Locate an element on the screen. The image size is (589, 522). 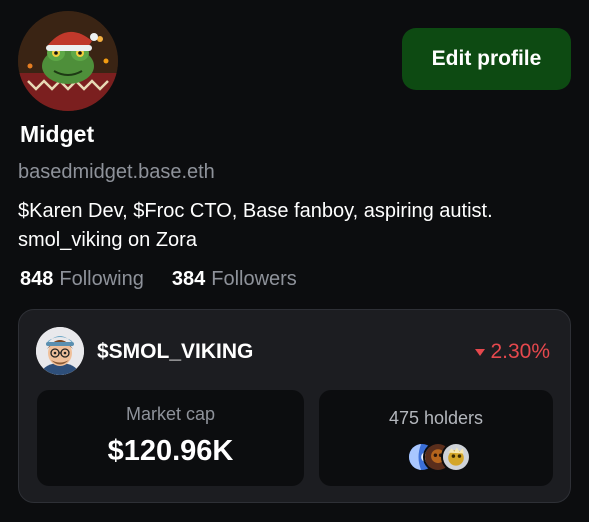
holders-box: 475 holders is located at coordinates (436, 438).